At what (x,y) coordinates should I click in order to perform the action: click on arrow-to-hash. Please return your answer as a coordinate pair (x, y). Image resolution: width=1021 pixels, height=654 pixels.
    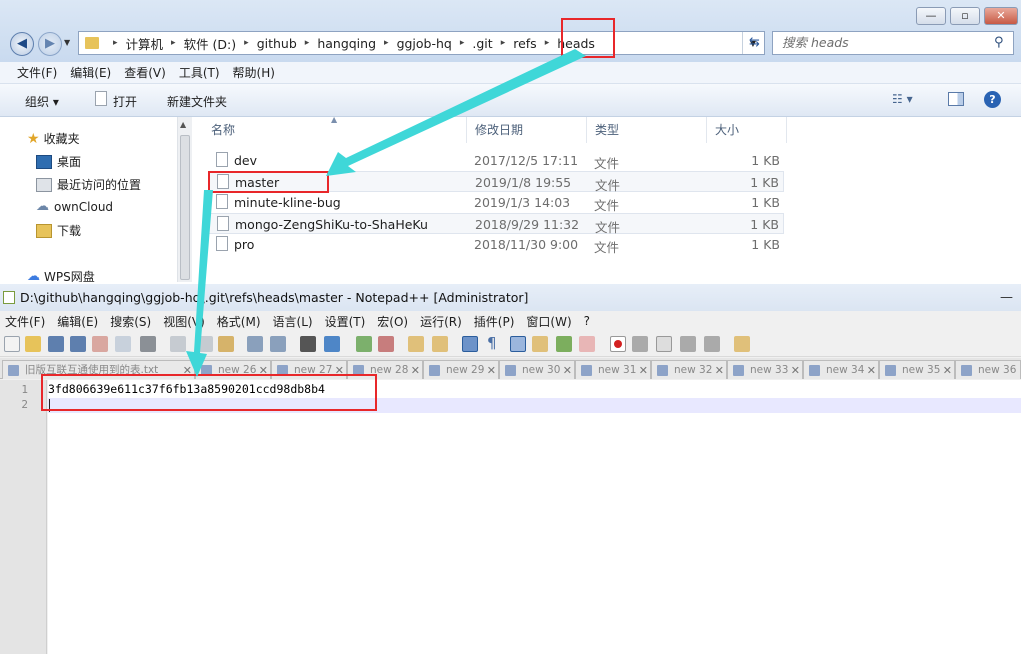
    Looking at the image, I should click on (199, 283).